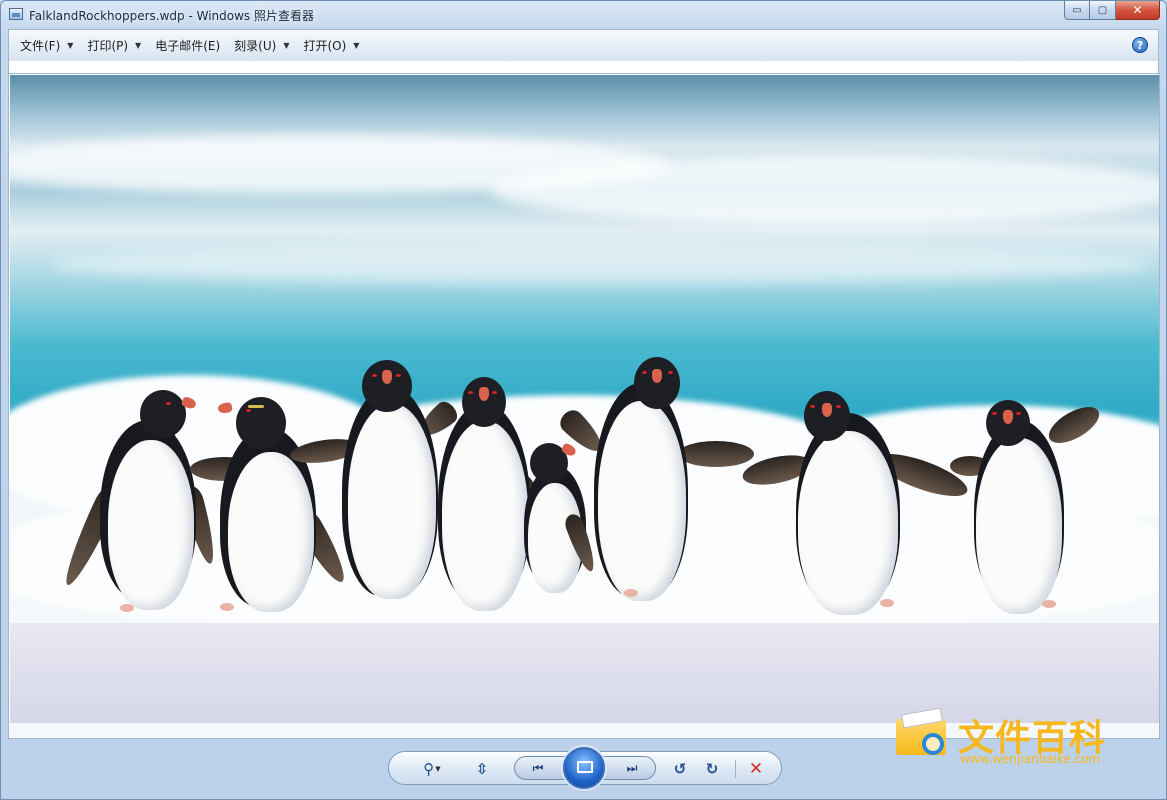 The image size is (1167, 800). I want to click on penguin-crest, so click(256, 406).